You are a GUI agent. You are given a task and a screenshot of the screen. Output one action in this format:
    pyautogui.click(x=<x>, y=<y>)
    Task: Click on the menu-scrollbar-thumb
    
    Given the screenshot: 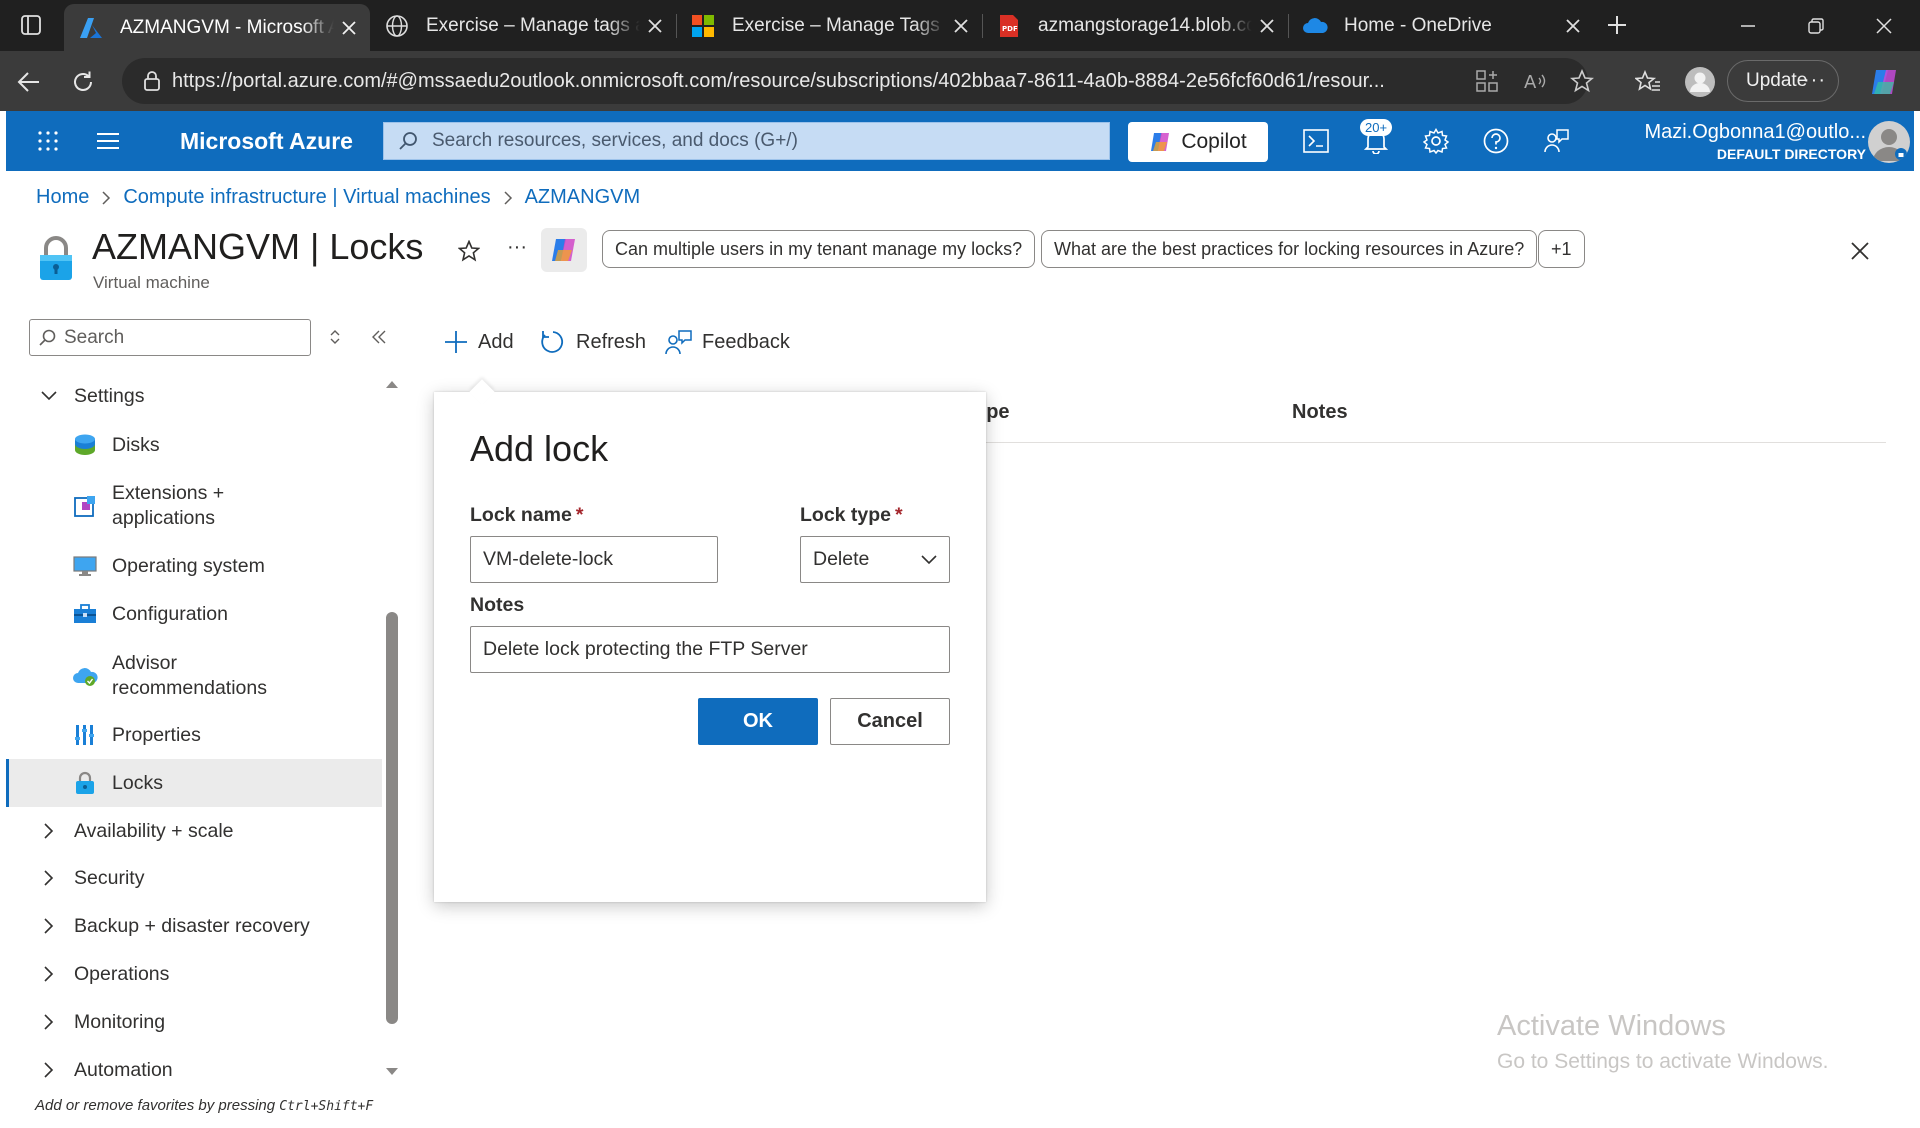 What is the action you would take?
    pyautogui.click(x=392, y=818)
    